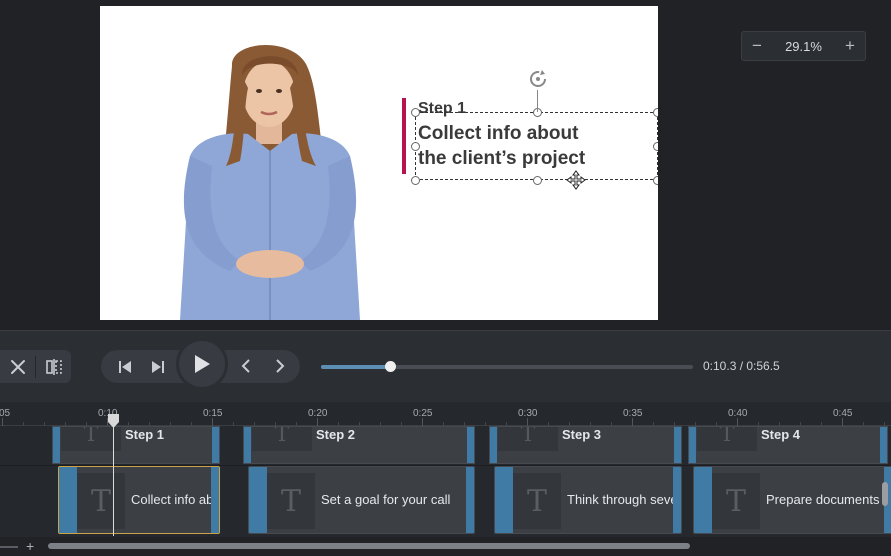  I want to click on move-cursor-icon, so click(576, 180).